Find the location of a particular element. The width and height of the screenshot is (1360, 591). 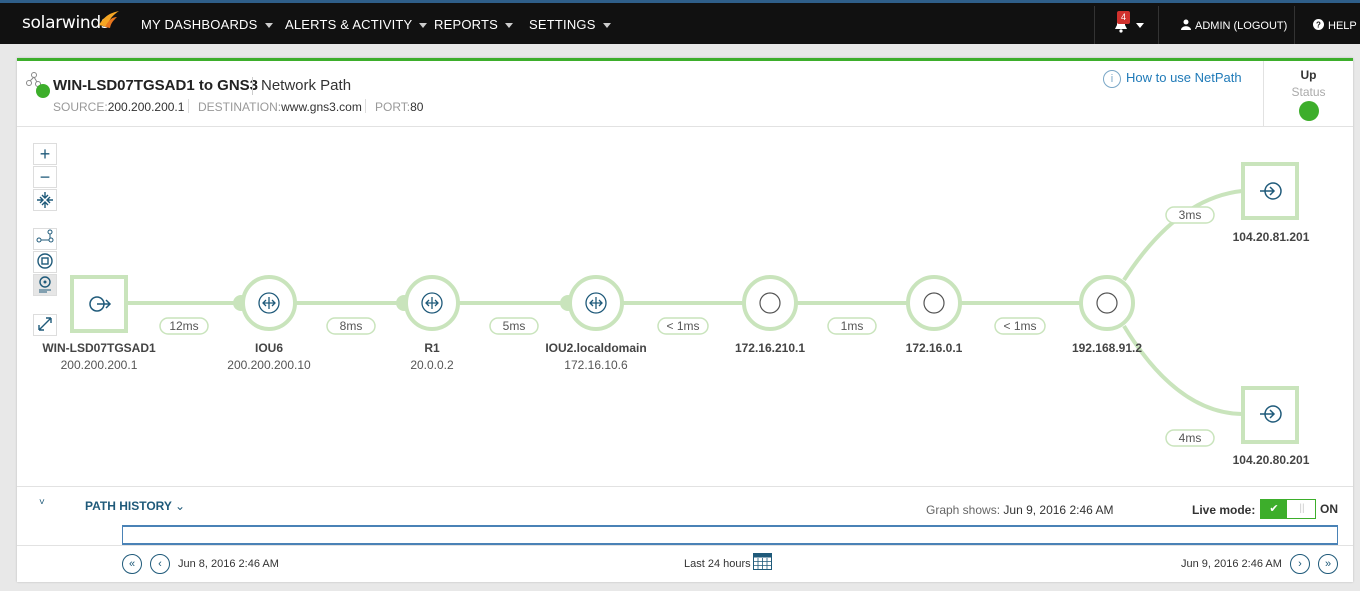

admin-logout-link: ADMIN (LOGOUT) is located at coordinates (1234, 25).